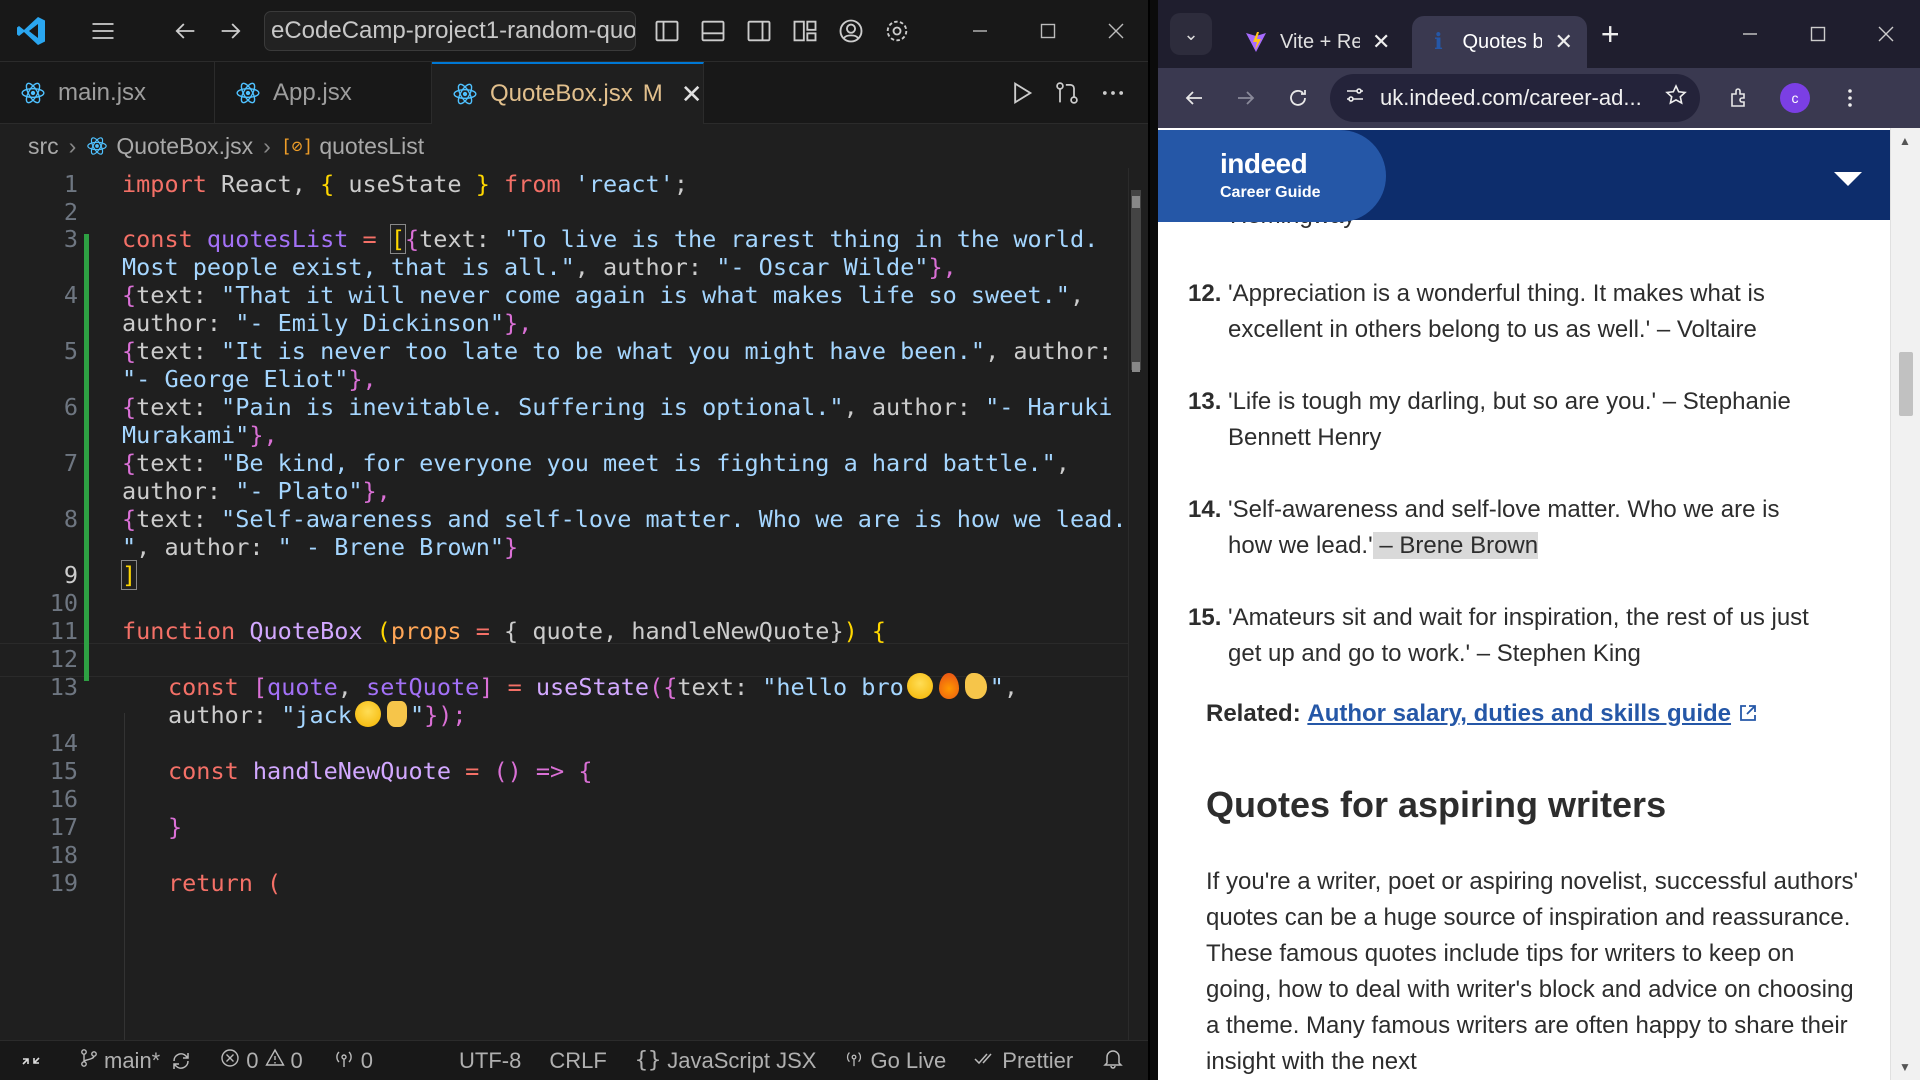 This screenshot has width=1920, height=1080. What do you see at coordinates (1850, 98) in the screenshot?
I see `kebab-menu-icon` at bounding box center [1850, 98].